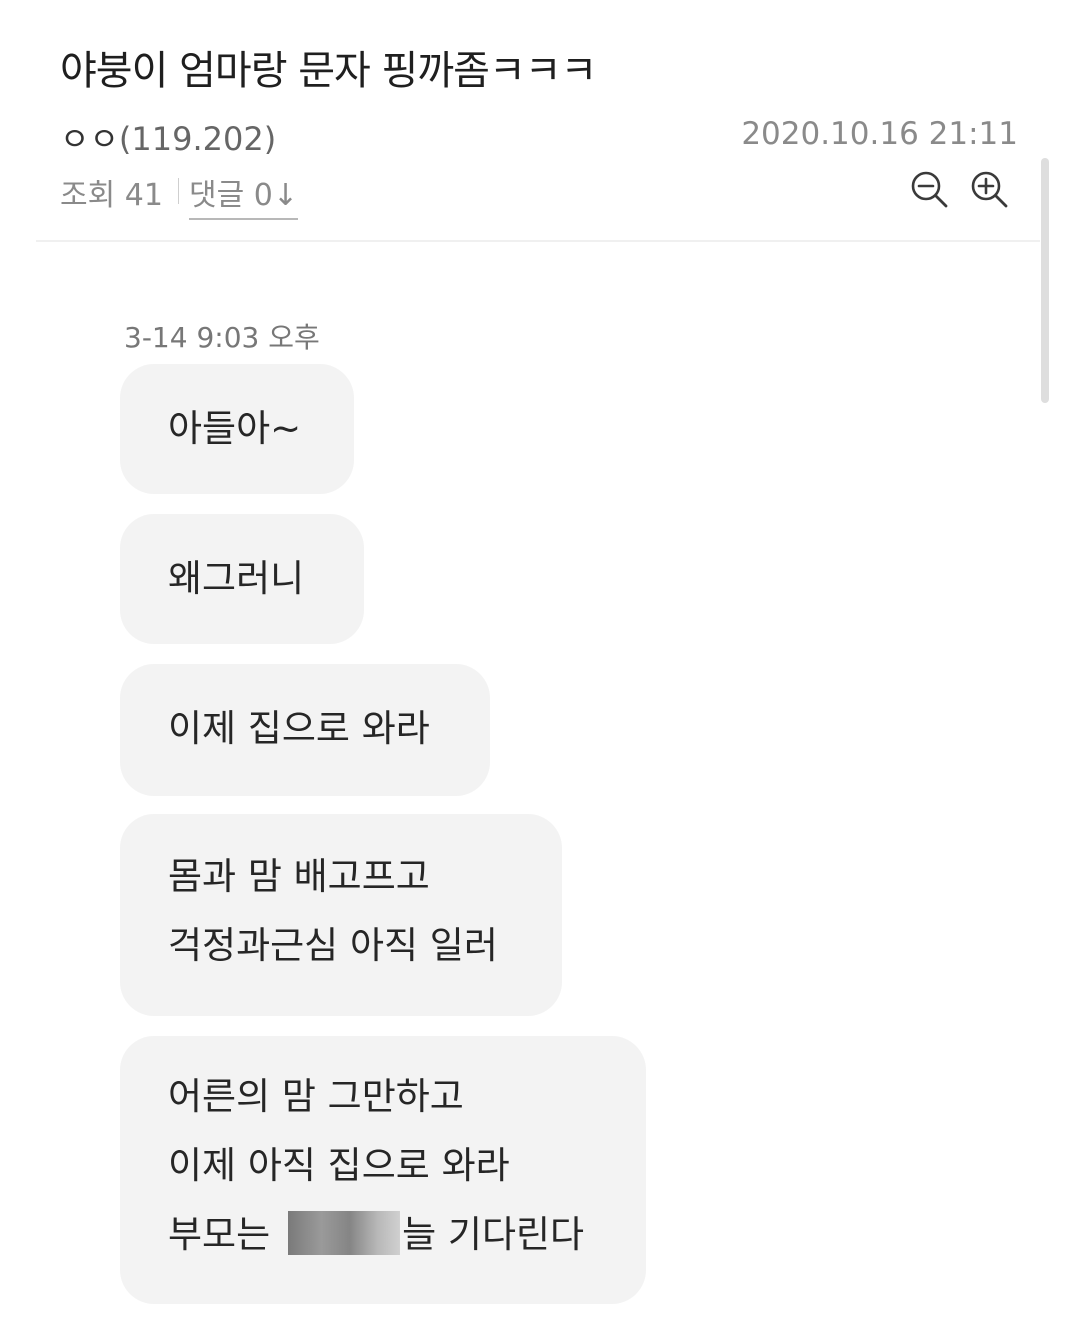  I want to click on post-title: 야붕이 엄마랑 문자 핑까좀ㅋㅋㅋ, so click(328, 71).